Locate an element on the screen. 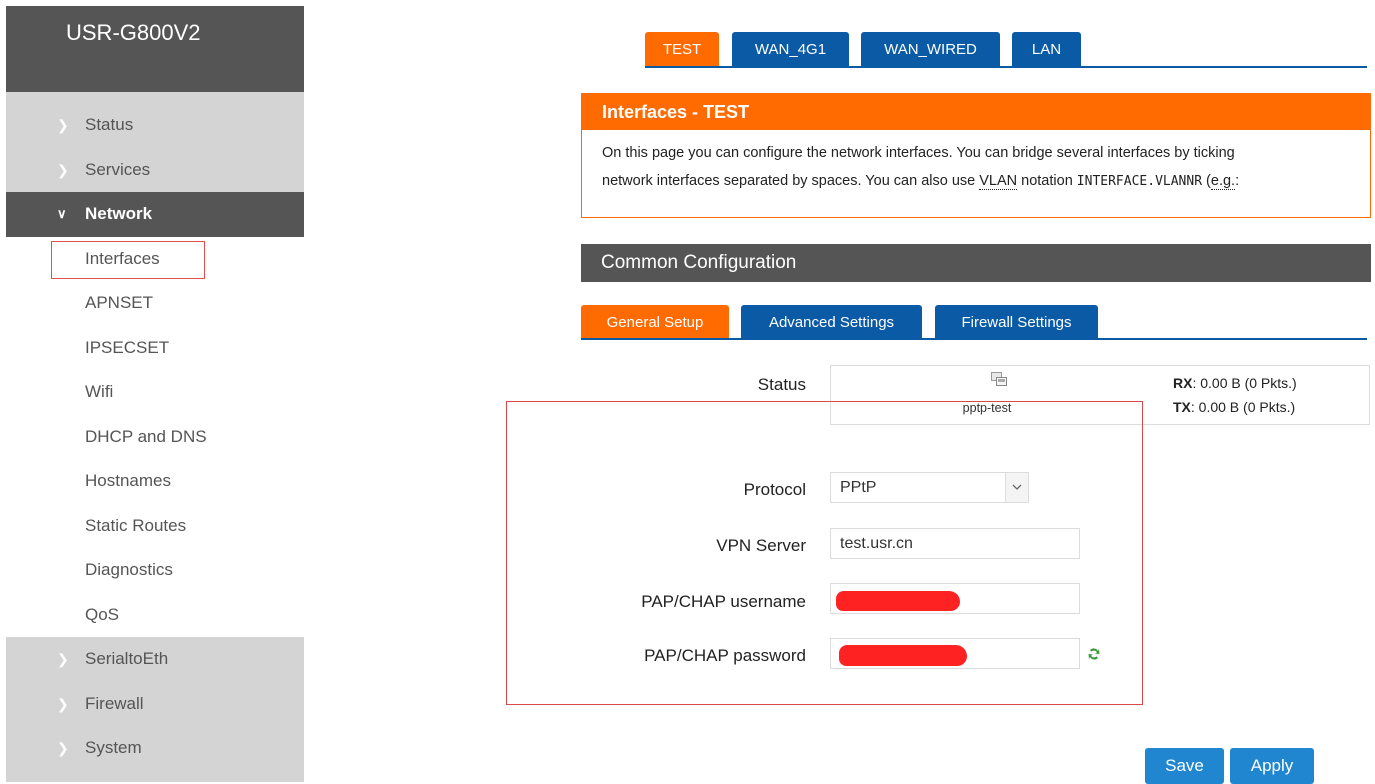  status-label: Status is located at coordinates (781, 384).